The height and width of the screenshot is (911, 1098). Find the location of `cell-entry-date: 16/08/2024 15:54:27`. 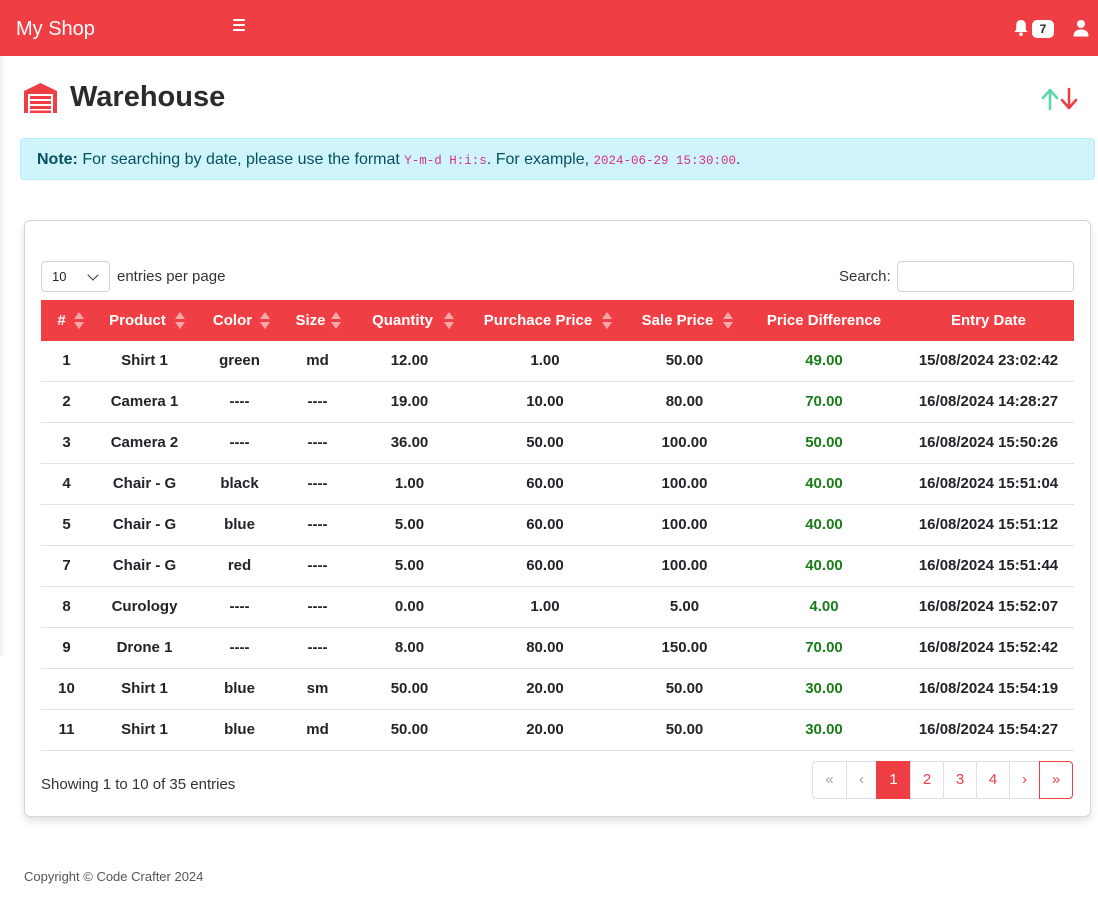

cell-entry-date: 16/08/2024 15:54:27 is located at coordinates (988, 729).